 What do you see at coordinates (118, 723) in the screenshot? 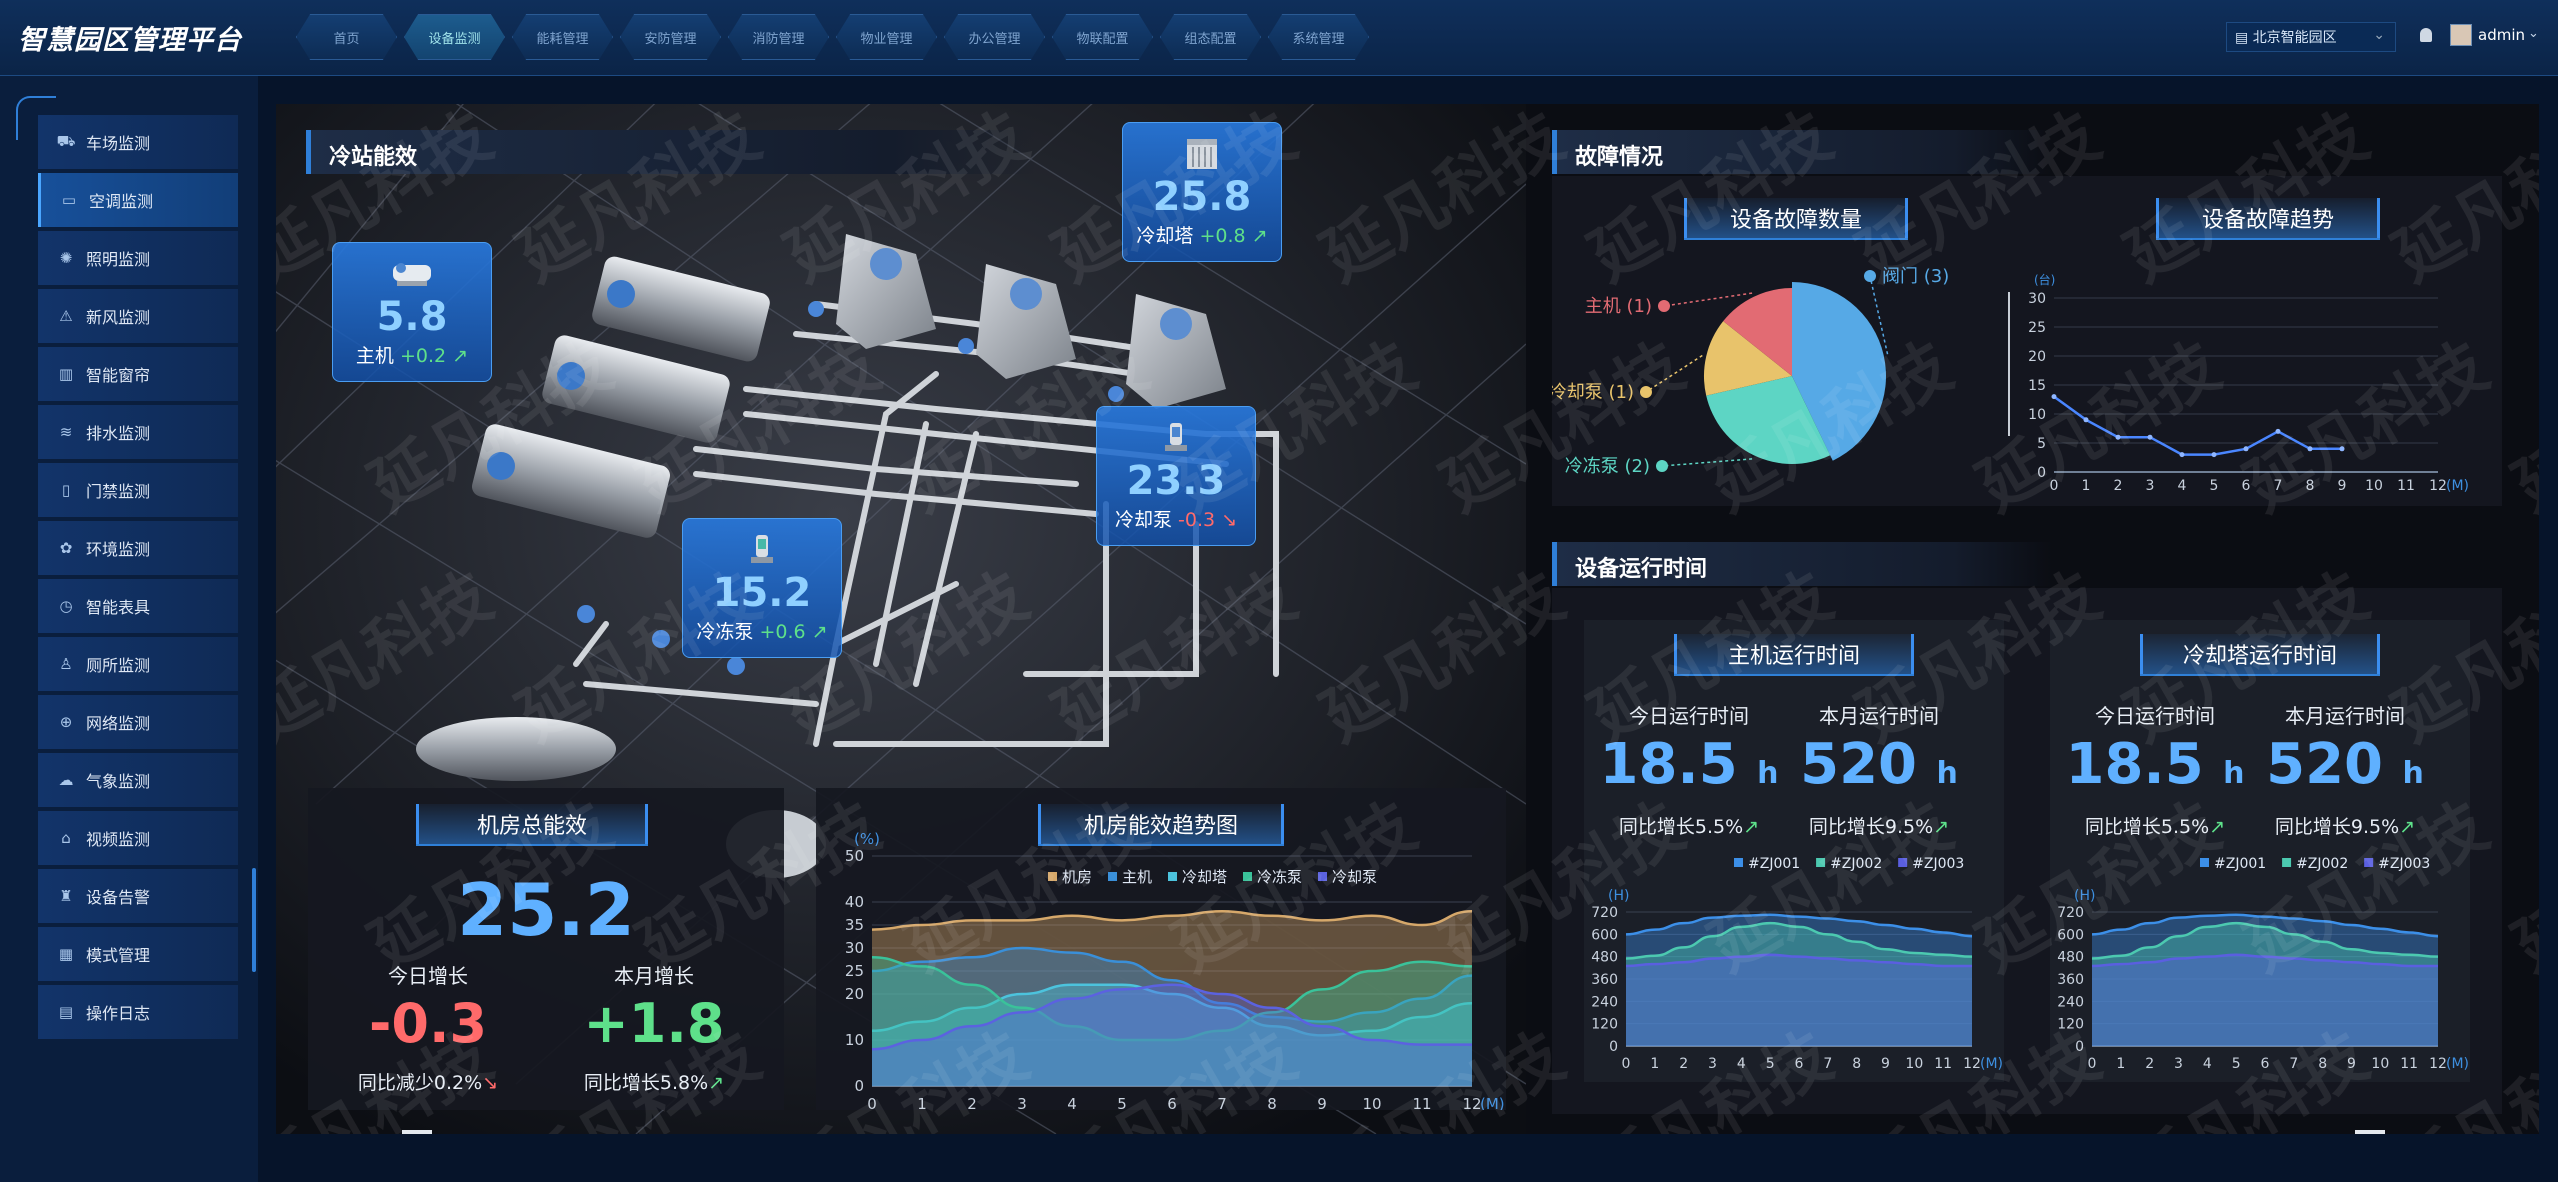
I see `sidebar-item-label: 网络监测` at bounding box center [118, 723].